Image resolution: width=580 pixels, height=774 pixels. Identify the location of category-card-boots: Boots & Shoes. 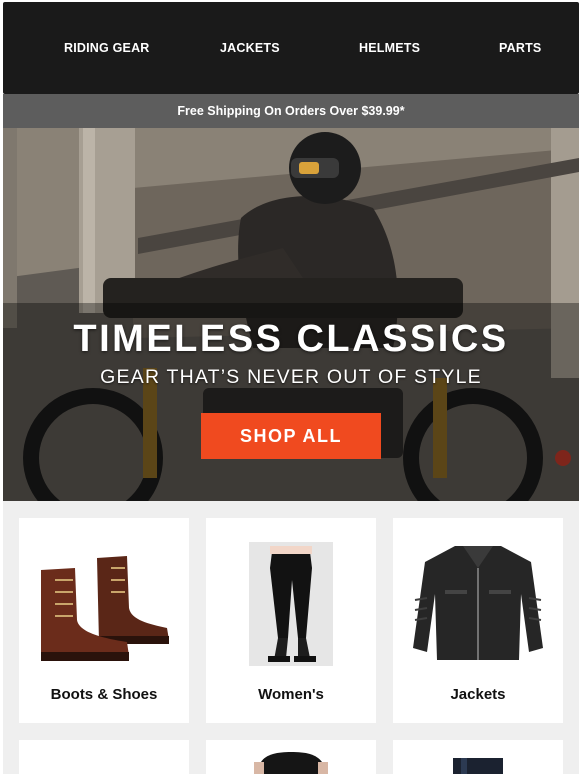
(104, 620).